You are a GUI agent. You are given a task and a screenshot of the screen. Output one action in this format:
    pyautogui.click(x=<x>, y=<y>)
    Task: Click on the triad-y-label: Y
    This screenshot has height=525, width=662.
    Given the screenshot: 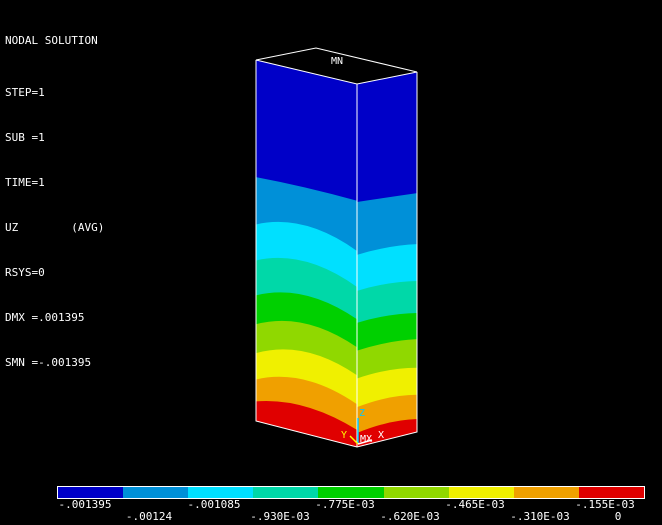 What is the action you would take?
    pyautogui.click(x=344, y=435)
    